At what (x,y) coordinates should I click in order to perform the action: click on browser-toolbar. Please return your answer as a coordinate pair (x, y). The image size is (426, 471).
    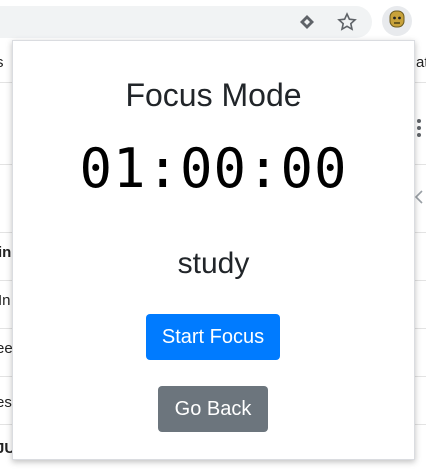
    Looking at the image, I should click on (213, 20).